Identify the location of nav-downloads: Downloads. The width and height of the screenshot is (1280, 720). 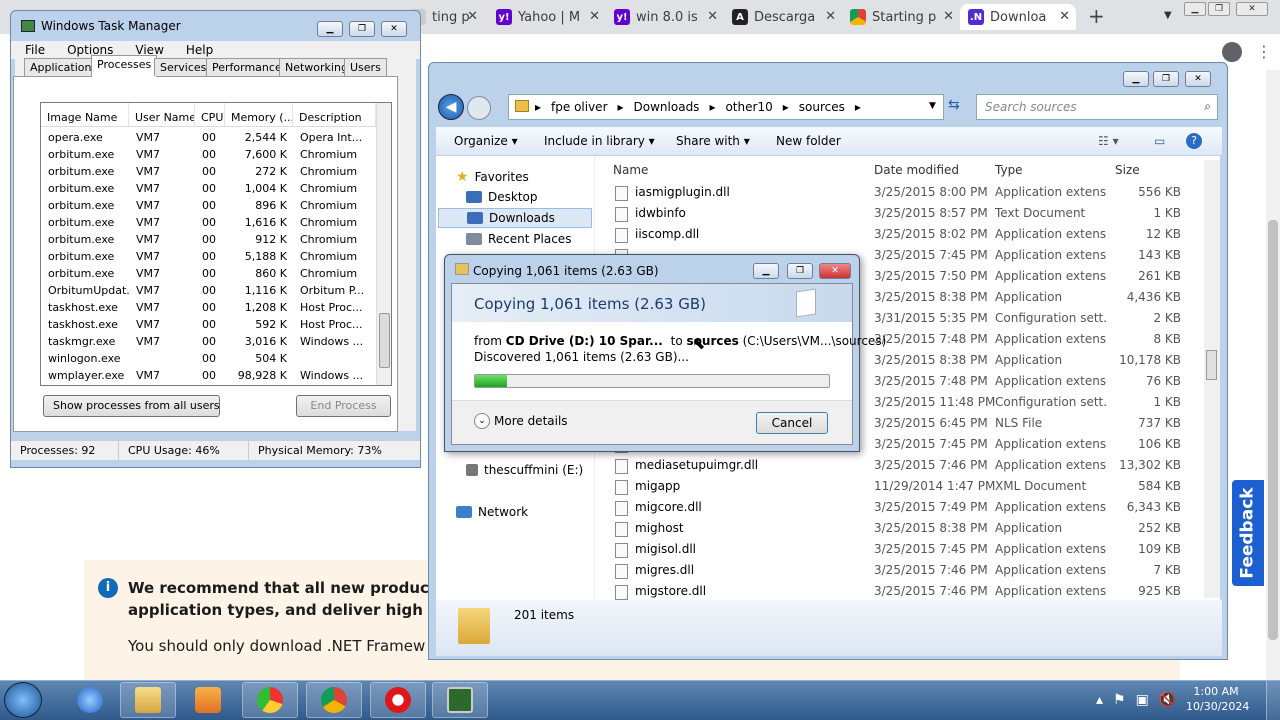
(515, 218).